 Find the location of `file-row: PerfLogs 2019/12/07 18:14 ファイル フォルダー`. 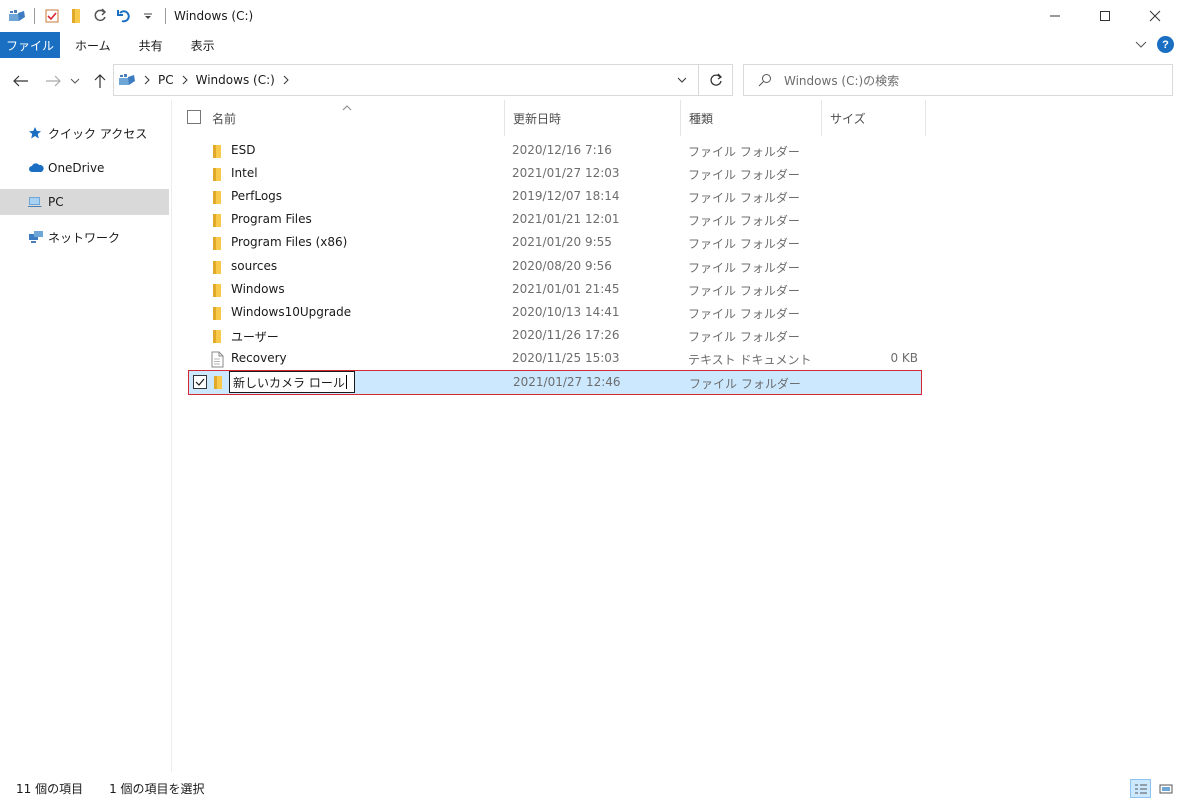

file-row: PerfLogs 2019/12/07 18:14 ファイル フォルダー is located at coordinates (555, 197).